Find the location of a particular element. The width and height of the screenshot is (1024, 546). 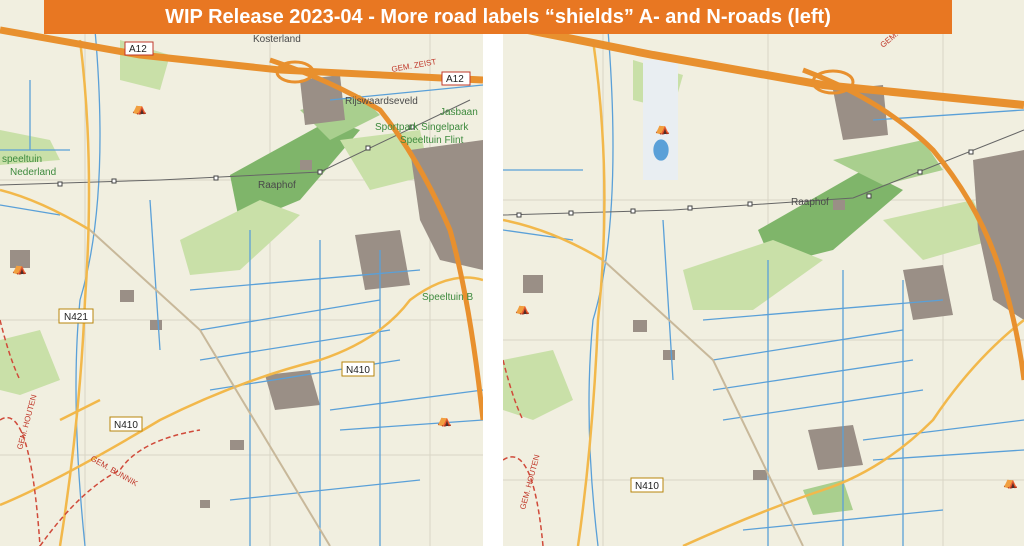

place-label: speeltuin is located at coordinates (22, 159).